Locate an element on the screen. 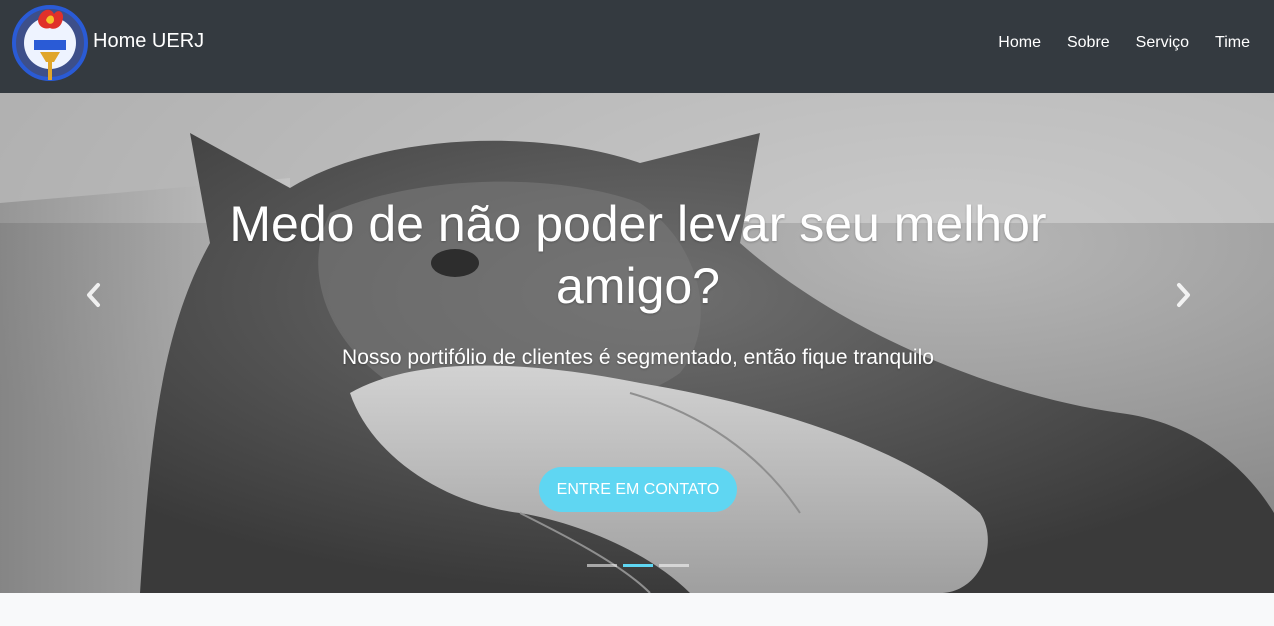 The width and height of the screenshot is (1274, 626). nav-item-sobre: Sobre is located at coordinates (1088, 43).